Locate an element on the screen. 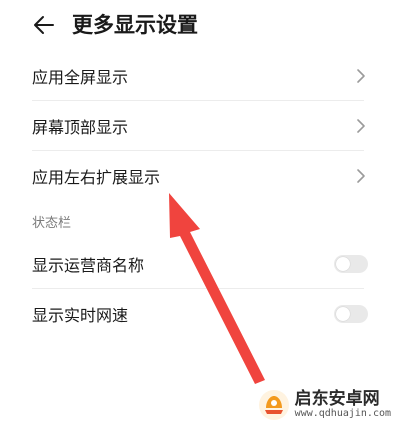 The width and height of the screenshot is (399, 428). watermark: 启东安卓网 www.qdhuajin.com is located at coordinates (324, 405).